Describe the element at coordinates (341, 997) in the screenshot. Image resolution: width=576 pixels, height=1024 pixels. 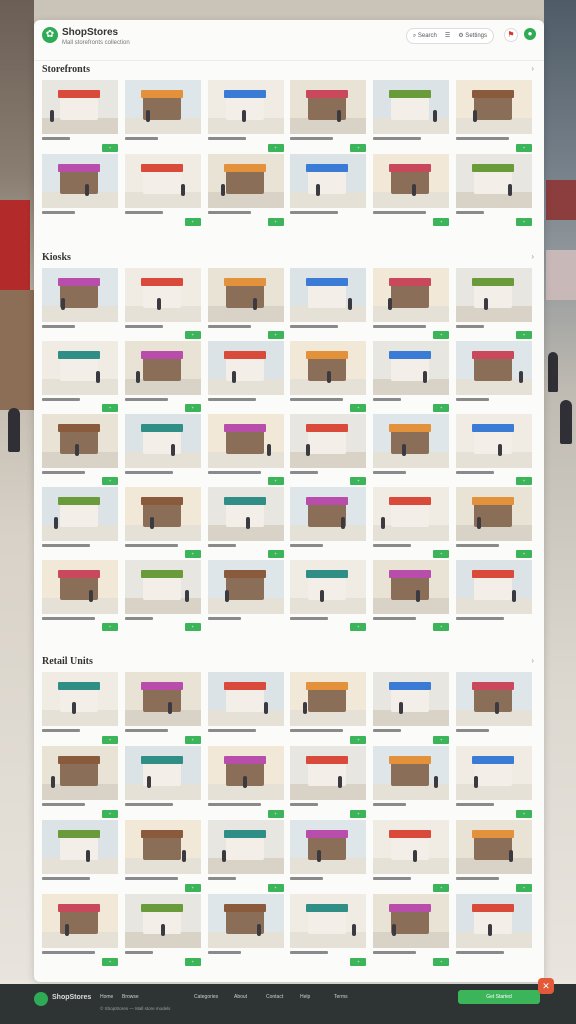
I see `footer-link-terms: Terms` at that location.